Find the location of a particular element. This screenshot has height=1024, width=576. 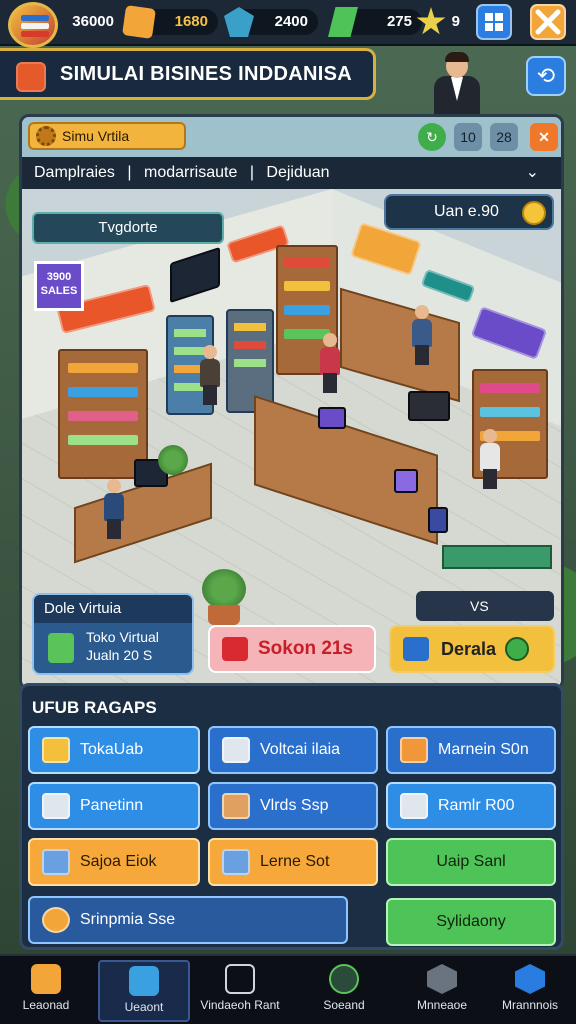

store-info-card: Dole Virtuia Toko Virtual Jualn 20 S is located at coordinates (113, 634).